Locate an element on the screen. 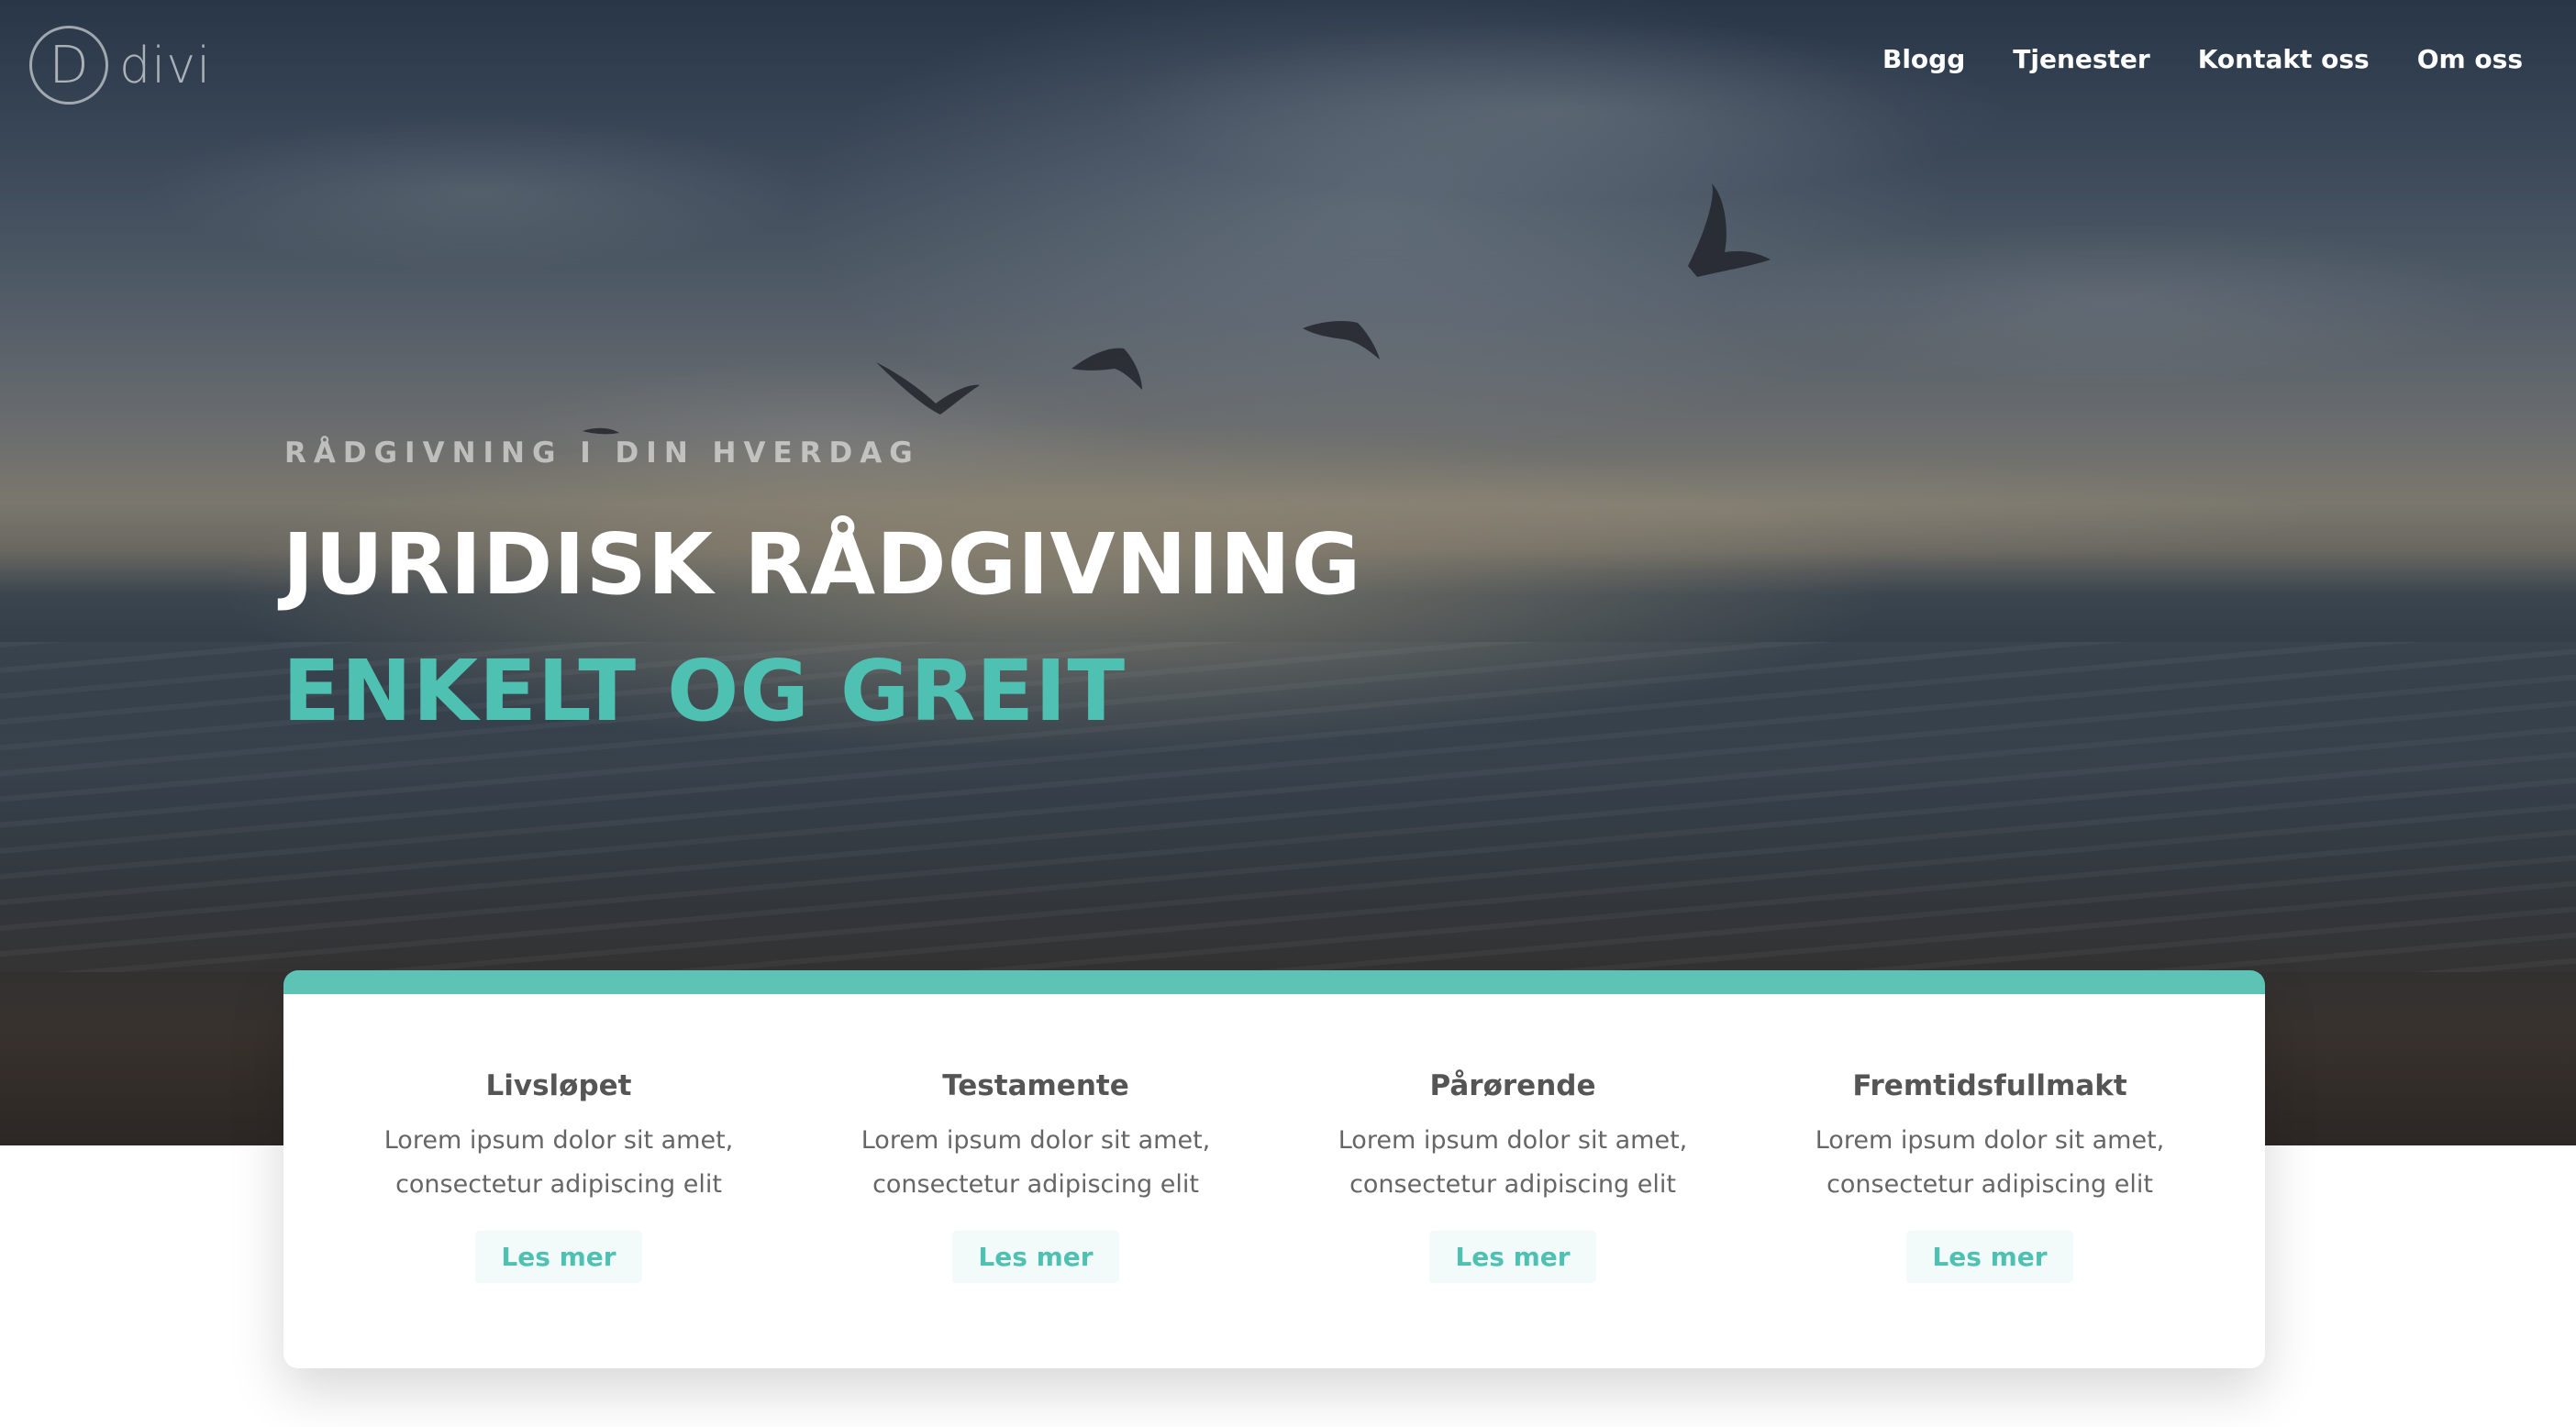 The width and height of the screenshot is (2576, 1427). service-title: Pårørende is located at coordinates (1512, 1085).